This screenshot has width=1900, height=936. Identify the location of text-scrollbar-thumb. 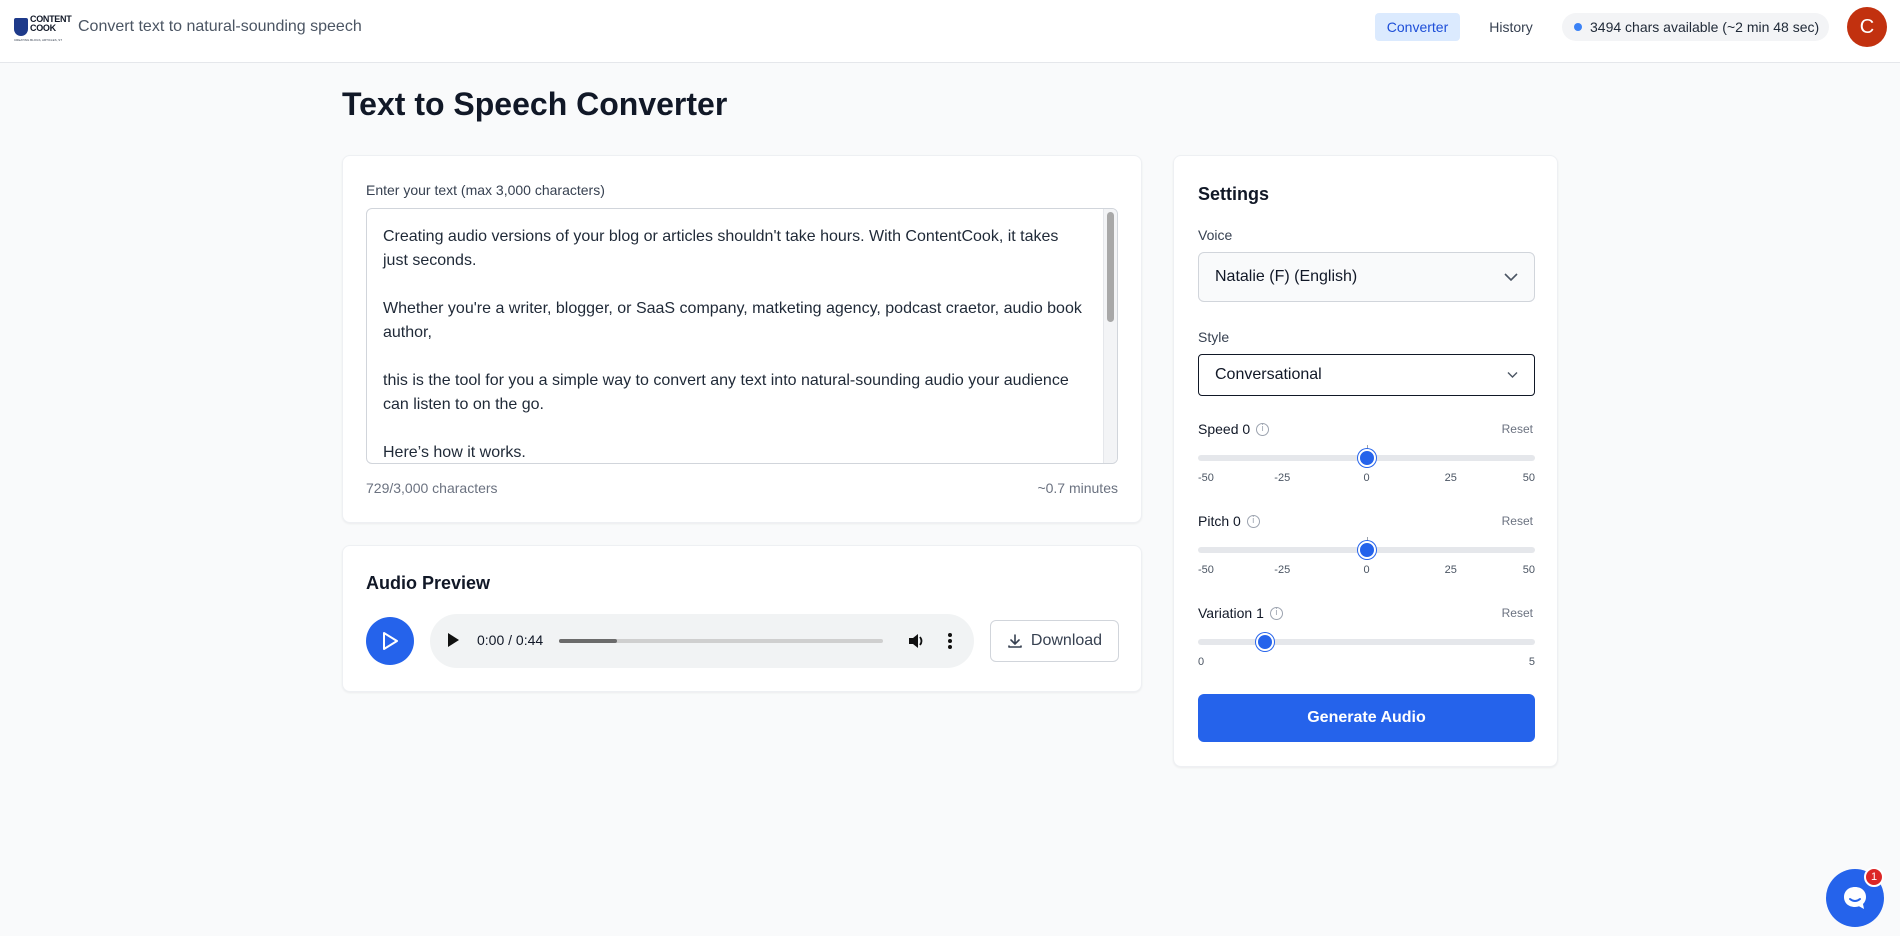
(1110, 267).